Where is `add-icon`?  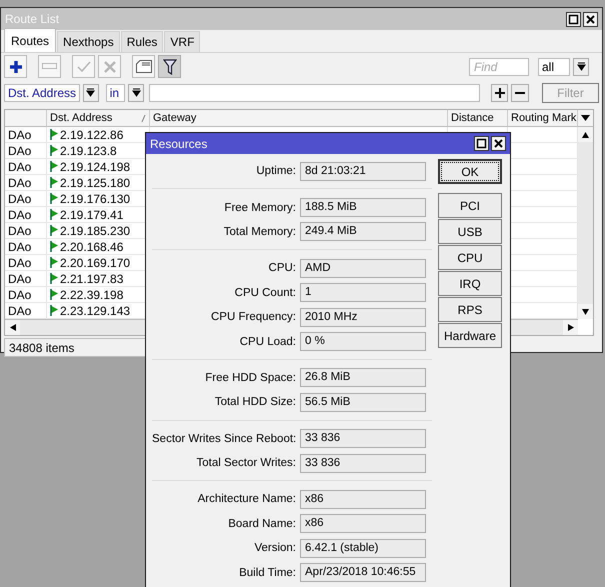
add-icon is located at coordinates (15, 67).